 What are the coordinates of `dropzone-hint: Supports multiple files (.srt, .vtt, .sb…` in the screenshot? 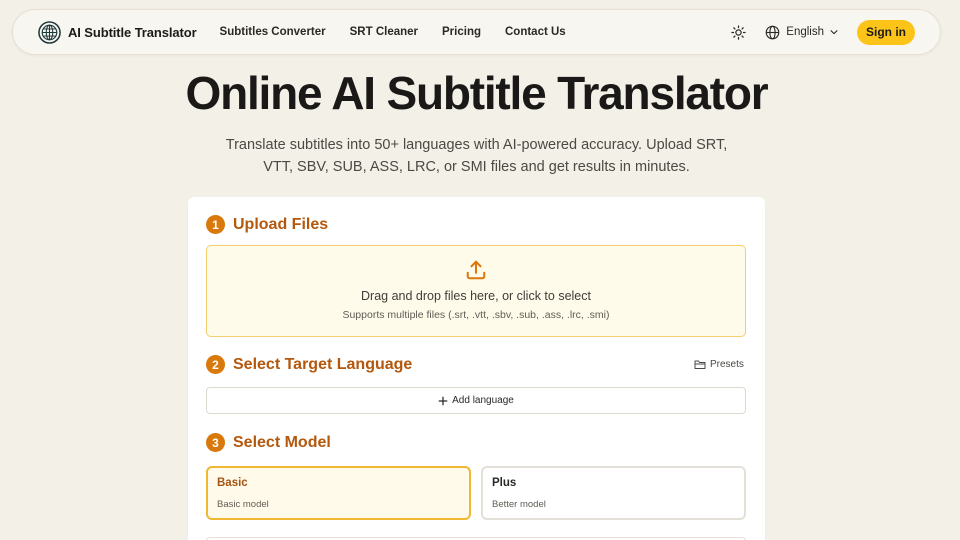 It's located at (476, 315).